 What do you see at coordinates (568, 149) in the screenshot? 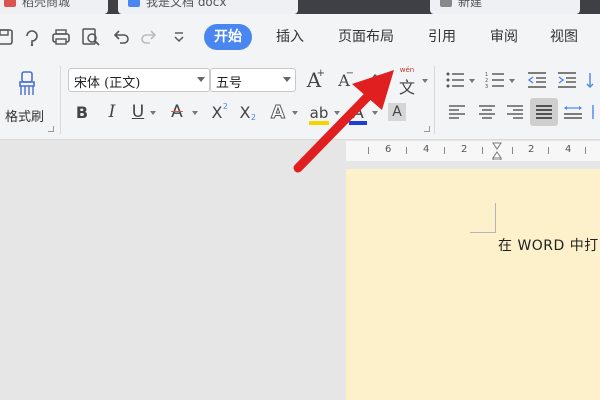
I see `ruler-label: 4` at bounding box center [568, 149].